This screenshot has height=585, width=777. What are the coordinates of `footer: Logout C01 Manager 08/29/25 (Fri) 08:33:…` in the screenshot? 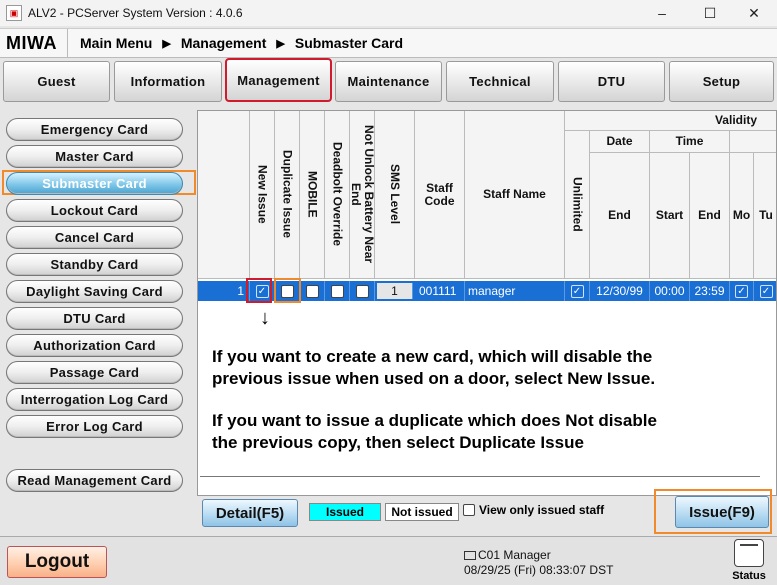 It's located at (388, 560).